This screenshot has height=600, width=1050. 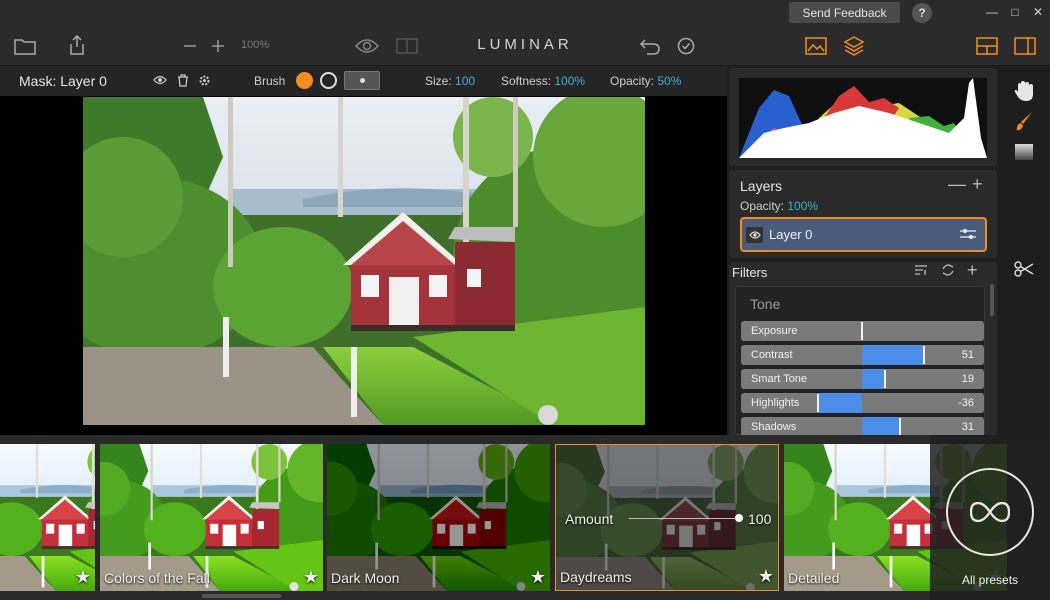 What do you see at coordinates (967, 427) in the screenshot?
I see `slider-value: 31` at bounding box center [967, 427].